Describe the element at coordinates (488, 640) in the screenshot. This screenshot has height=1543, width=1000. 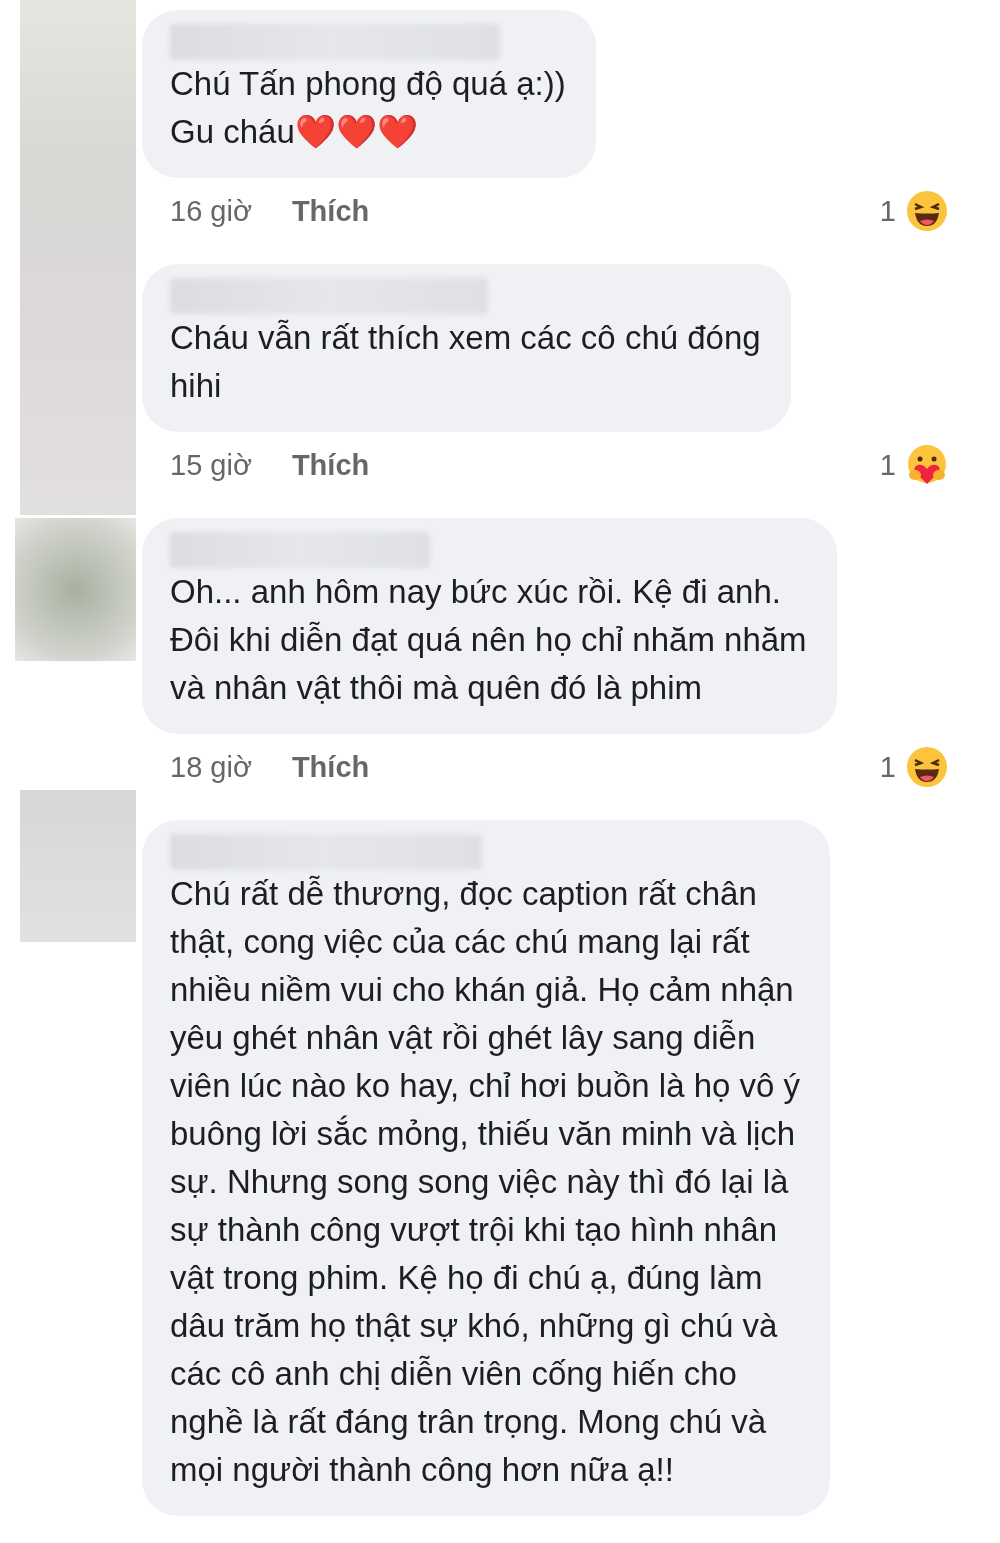
I see `comment-text: Oh... anh hôm nay bức xúc rồi. Kệ đi anh. Đôi khi diễn đạt quá nên họ chỉ nhăm nhăm và nhân vật thôi mà quên đó là phim` at that location.